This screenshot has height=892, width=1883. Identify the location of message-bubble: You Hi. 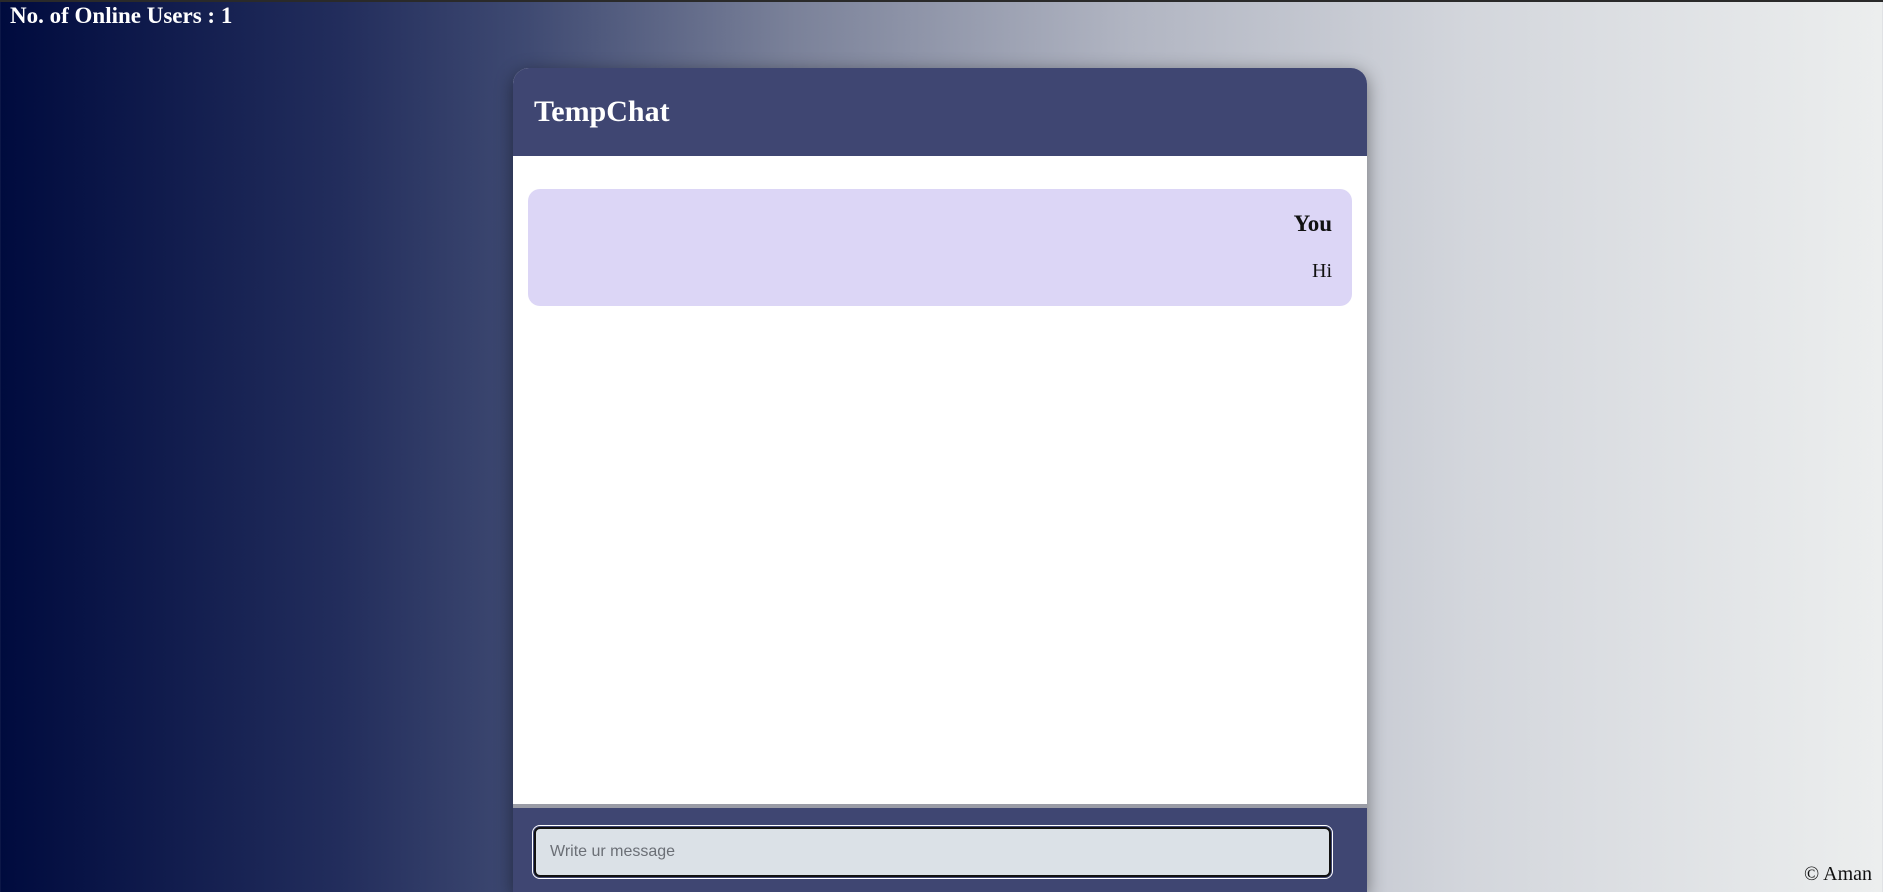
(940, 247).